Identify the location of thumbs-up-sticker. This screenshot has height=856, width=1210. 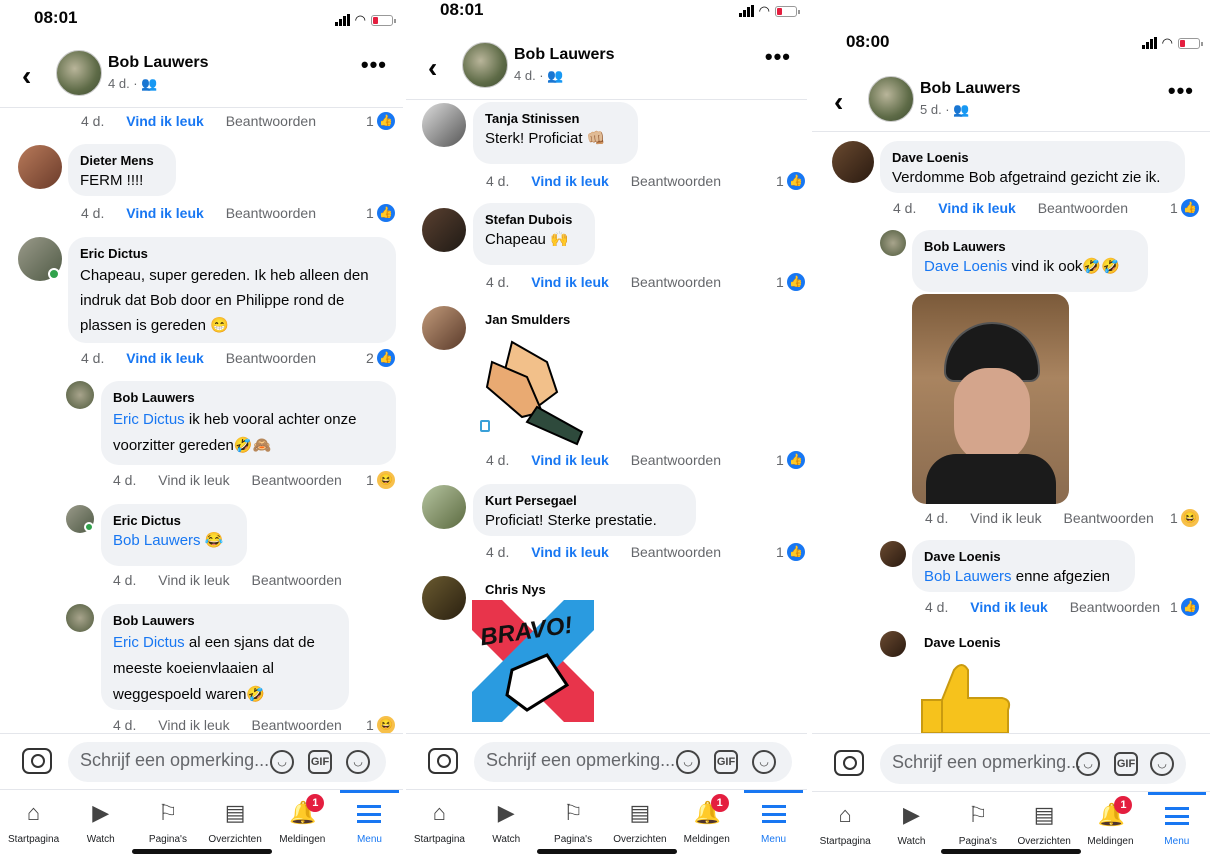
(967, 696).